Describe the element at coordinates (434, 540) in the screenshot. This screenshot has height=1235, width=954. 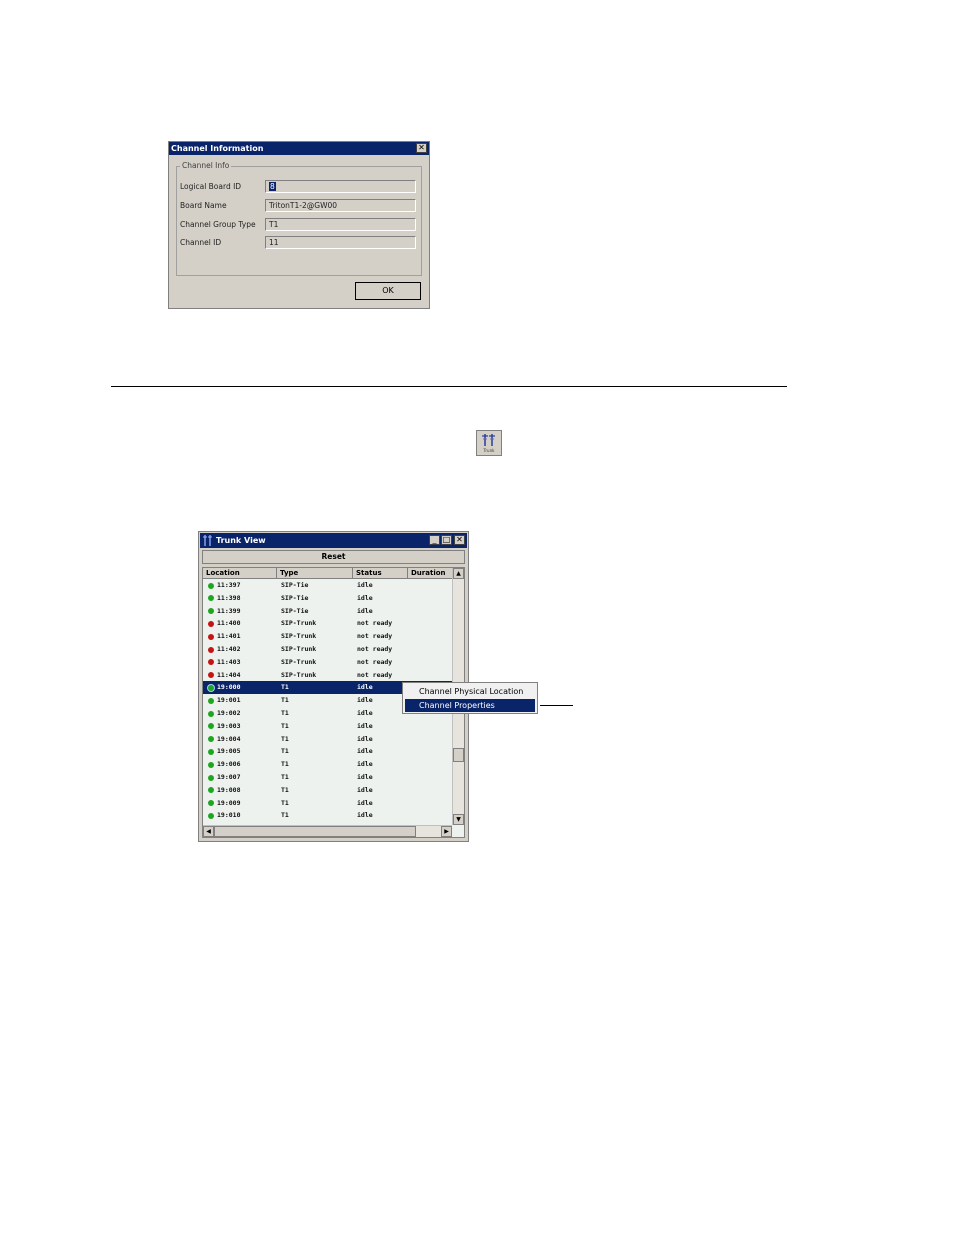
I see `minimize-icon: _` at that location.